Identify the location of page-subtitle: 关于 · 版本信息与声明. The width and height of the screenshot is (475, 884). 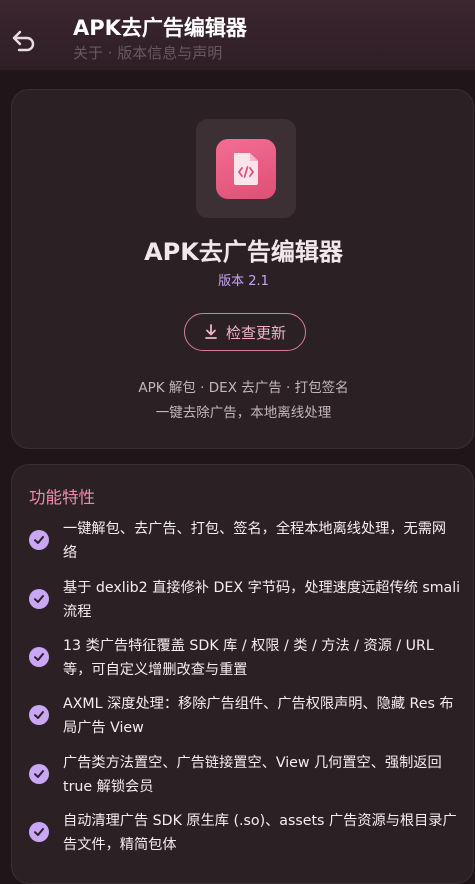
(148, 53).